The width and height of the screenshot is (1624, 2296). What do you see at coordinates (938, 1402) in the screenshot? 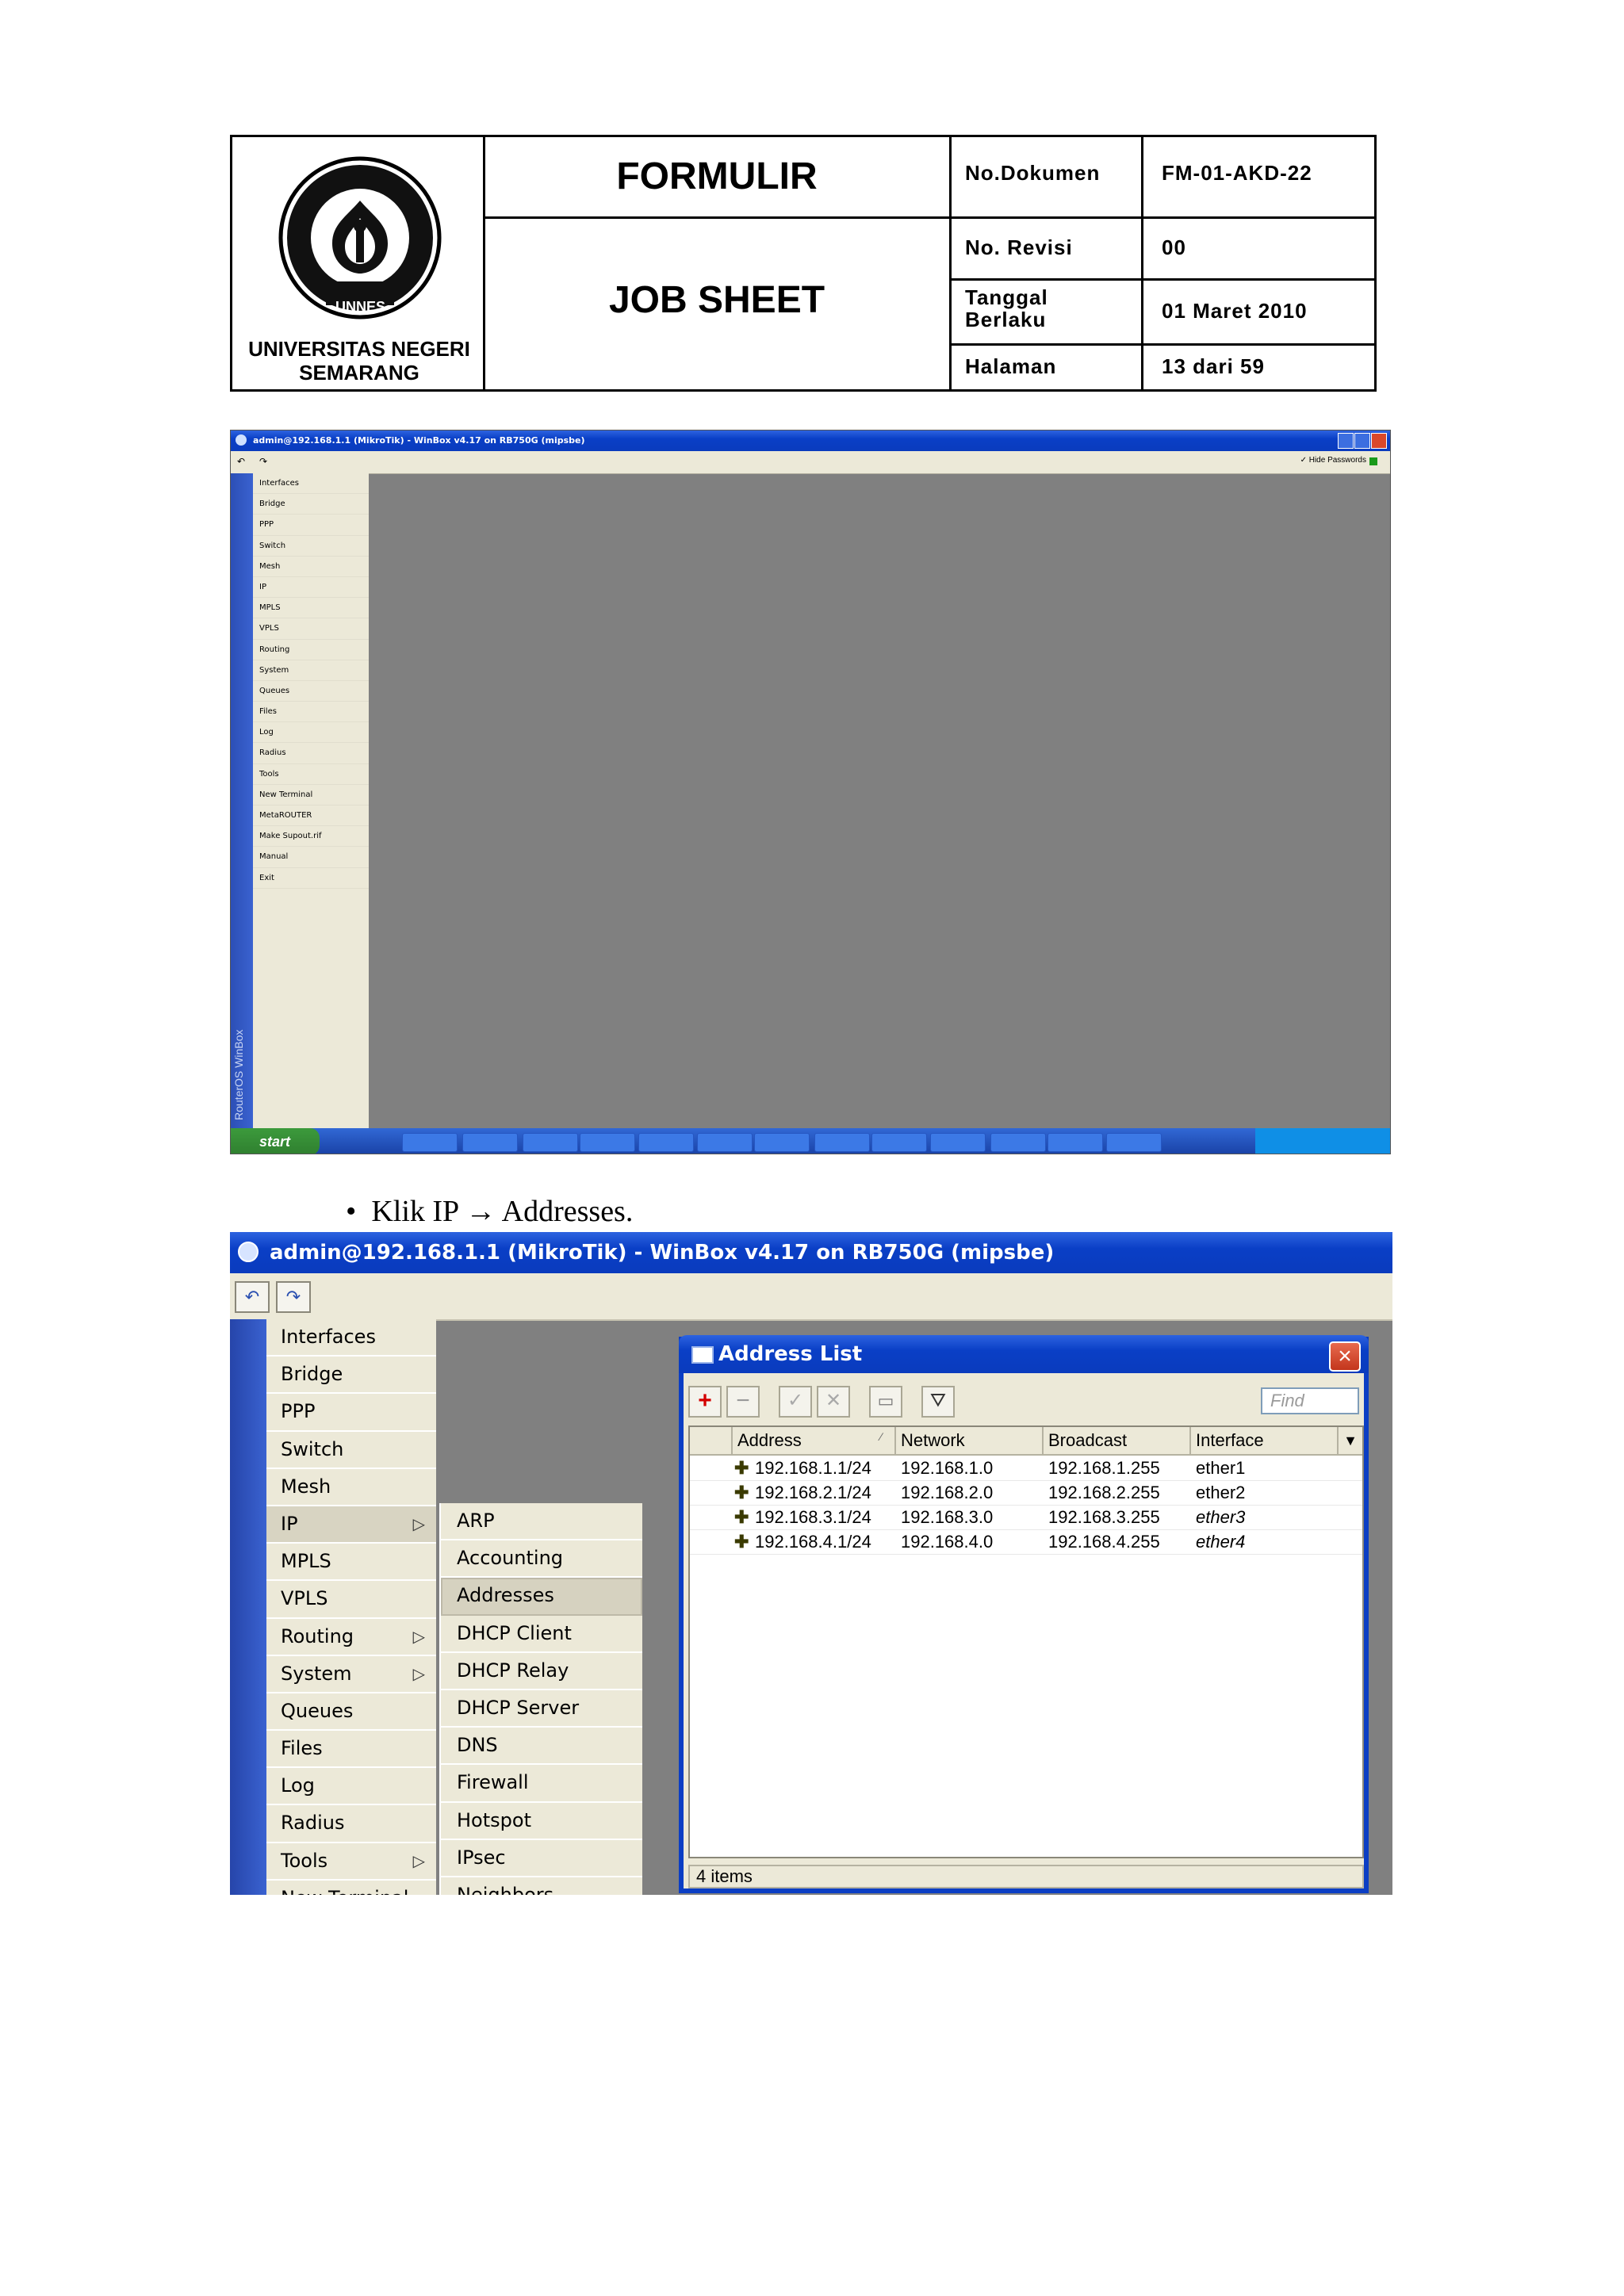
I see `filter-icon: ⛛` at bounding box center [938, 1402].